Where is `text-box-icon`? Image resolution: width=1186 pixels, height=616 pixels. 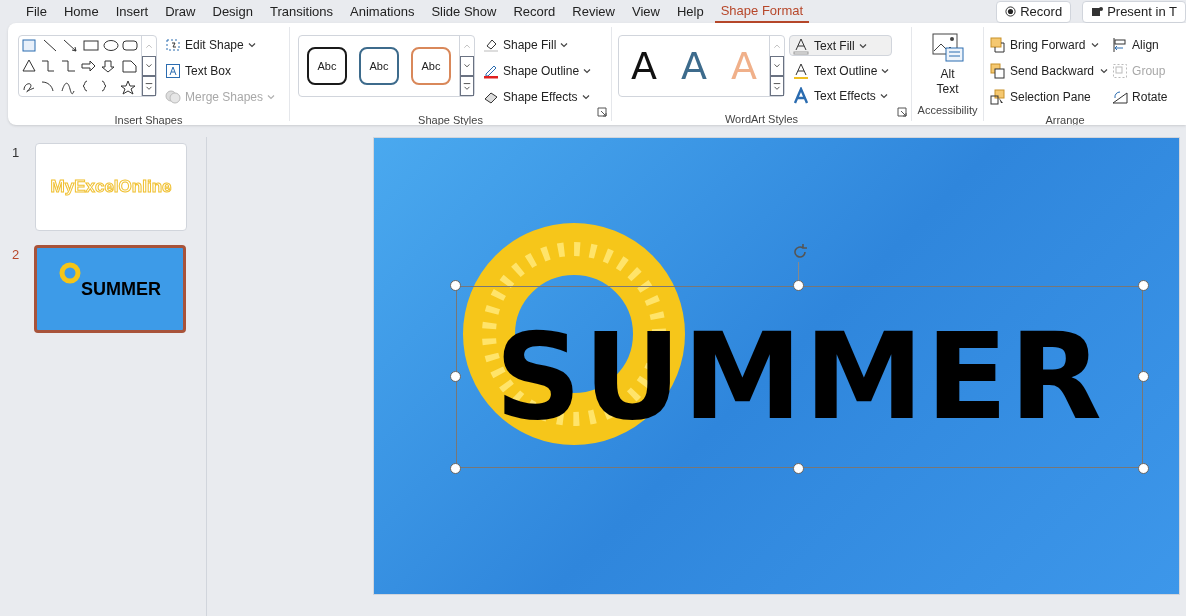
text-box-icon is located at coordinates (173, 71).